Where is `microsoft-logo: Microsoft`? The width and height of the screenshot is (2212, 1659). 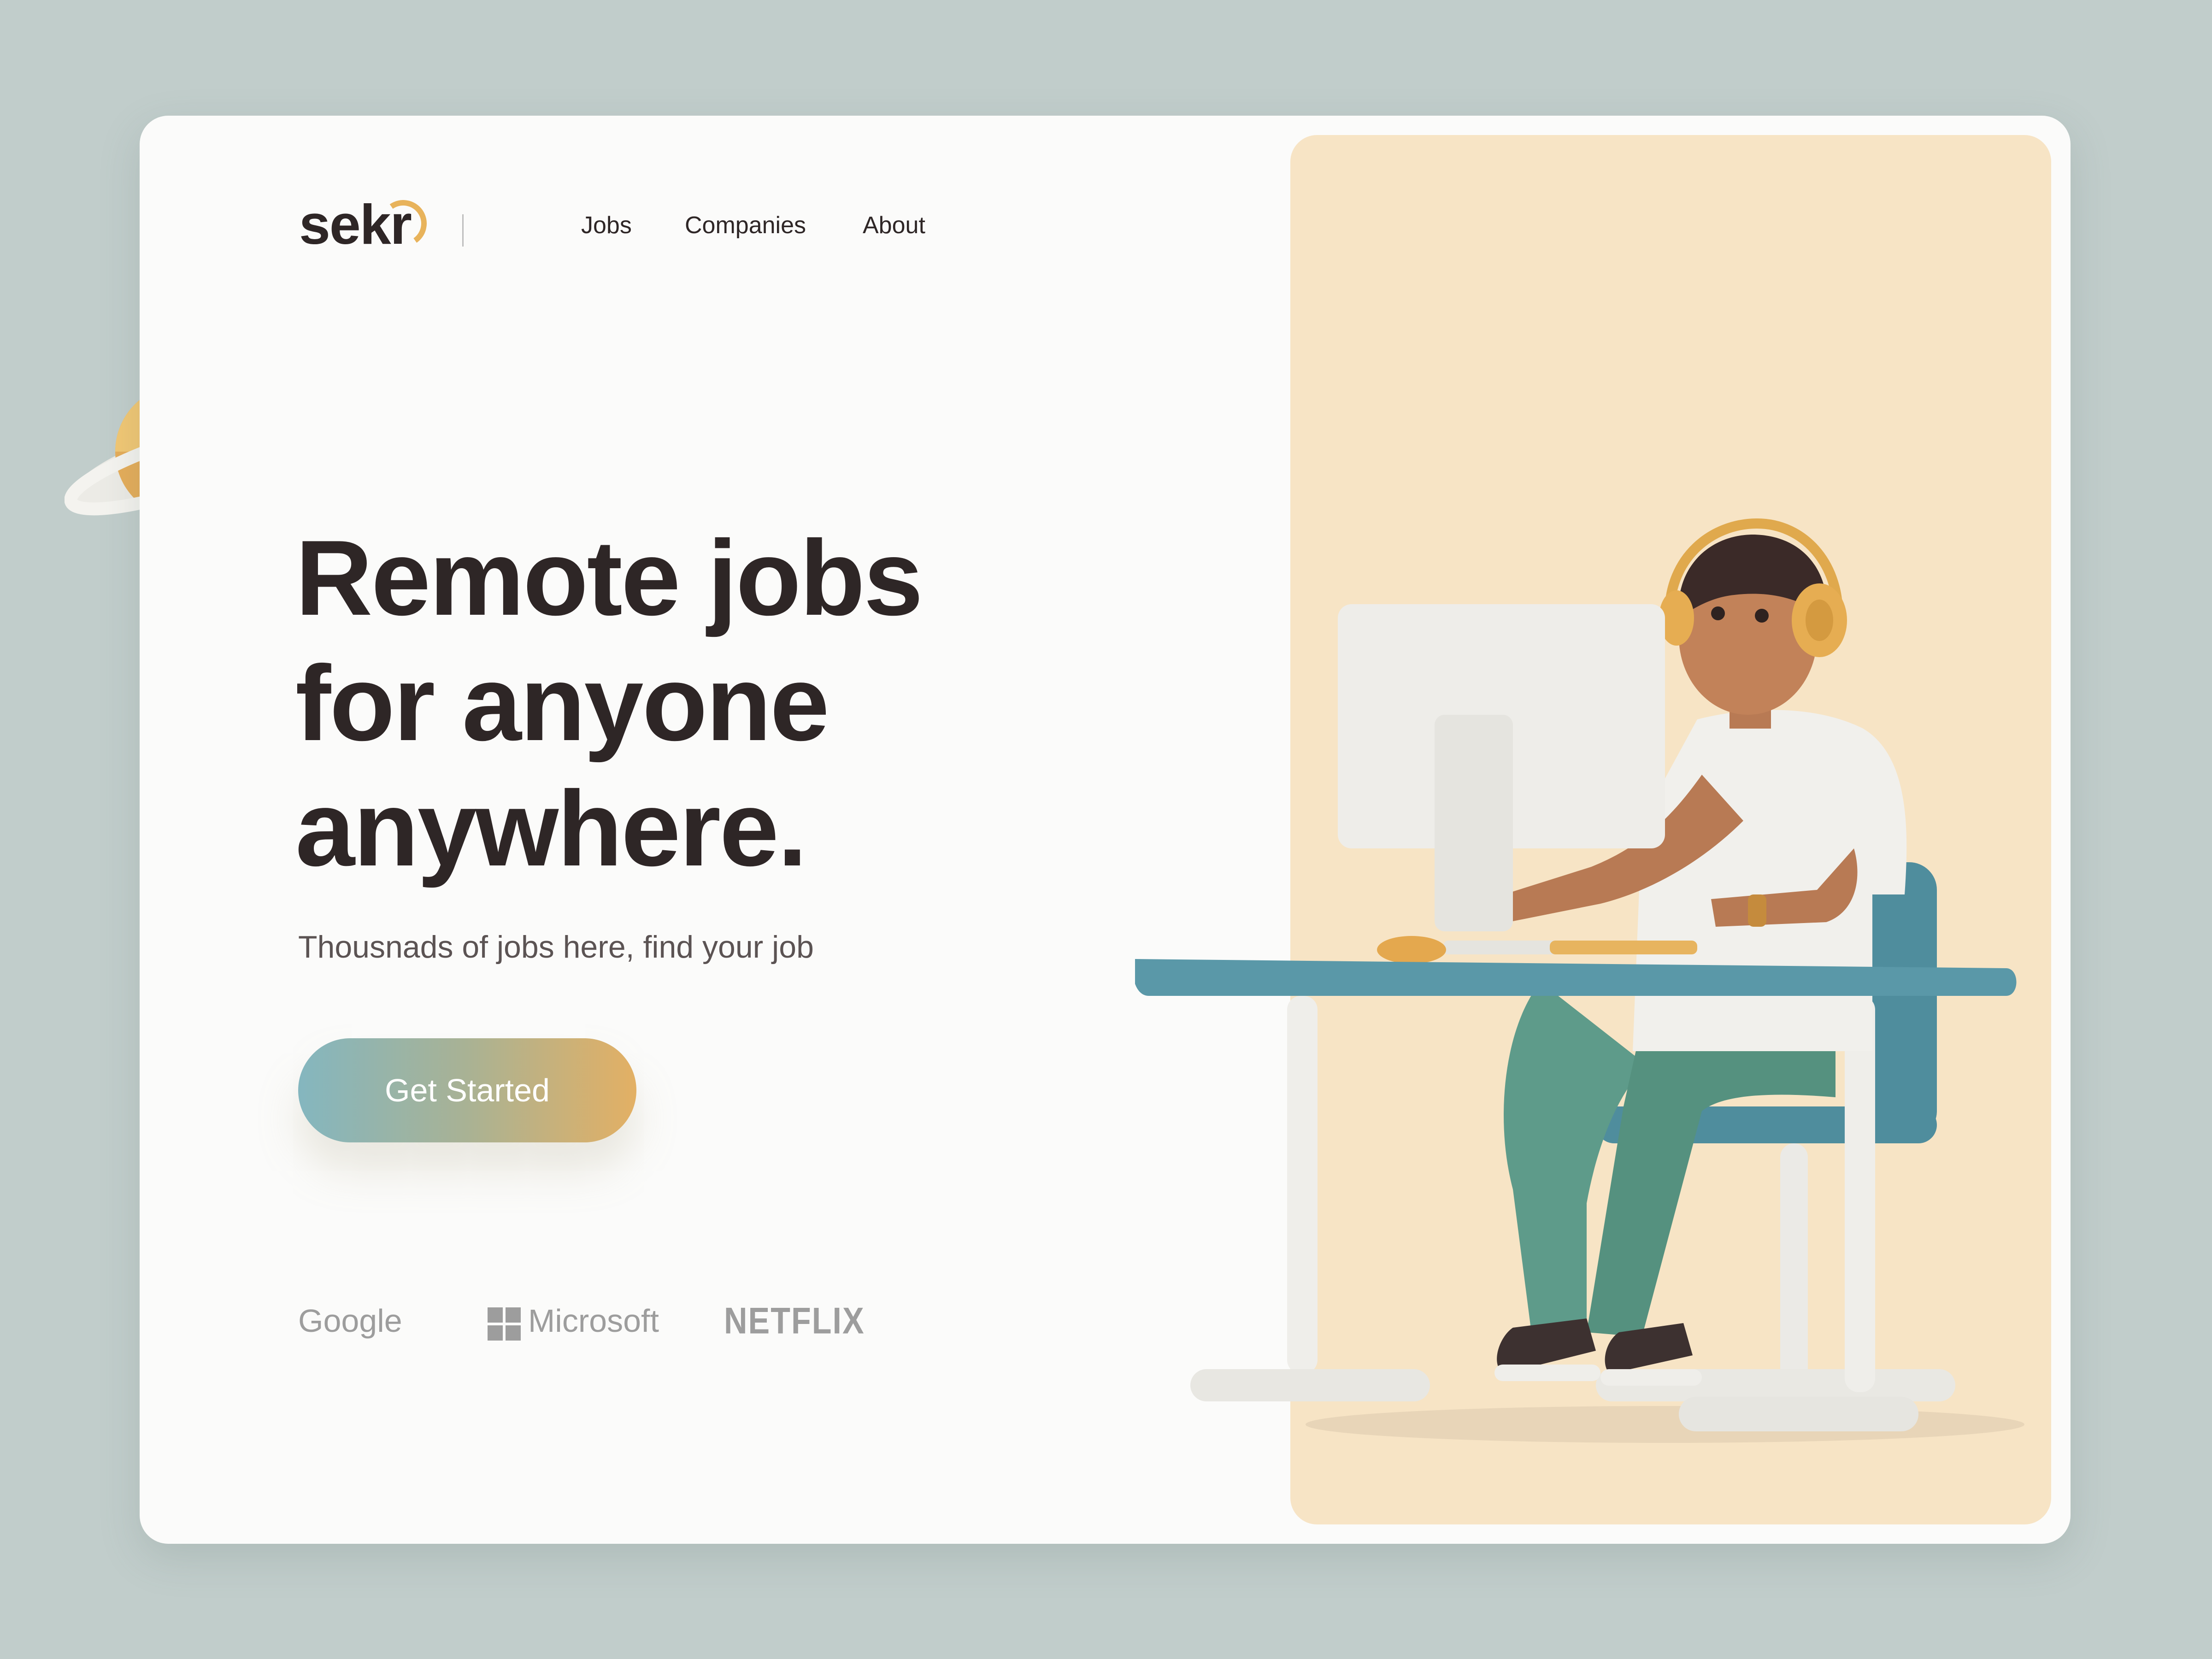
microsoft-logo: Microsoft is located at coordinates (593, 1321).